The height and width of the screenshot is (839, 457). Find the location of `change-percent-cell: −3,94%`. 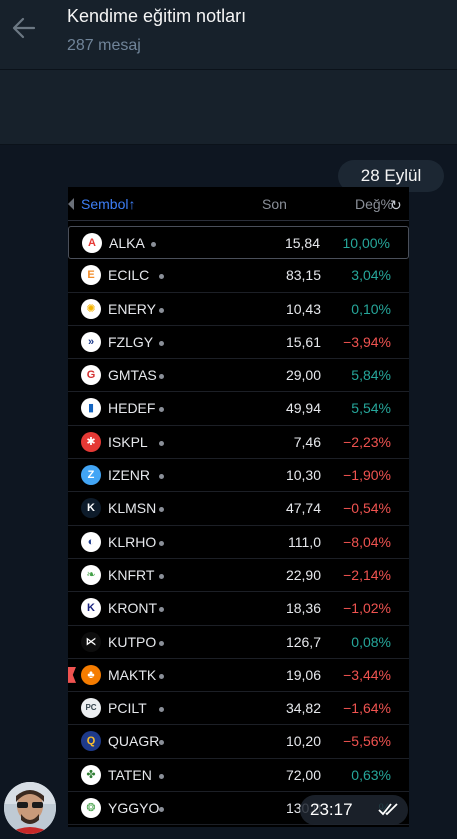

change-percent-cell: −3,94% is located at coordinates (367, 341).